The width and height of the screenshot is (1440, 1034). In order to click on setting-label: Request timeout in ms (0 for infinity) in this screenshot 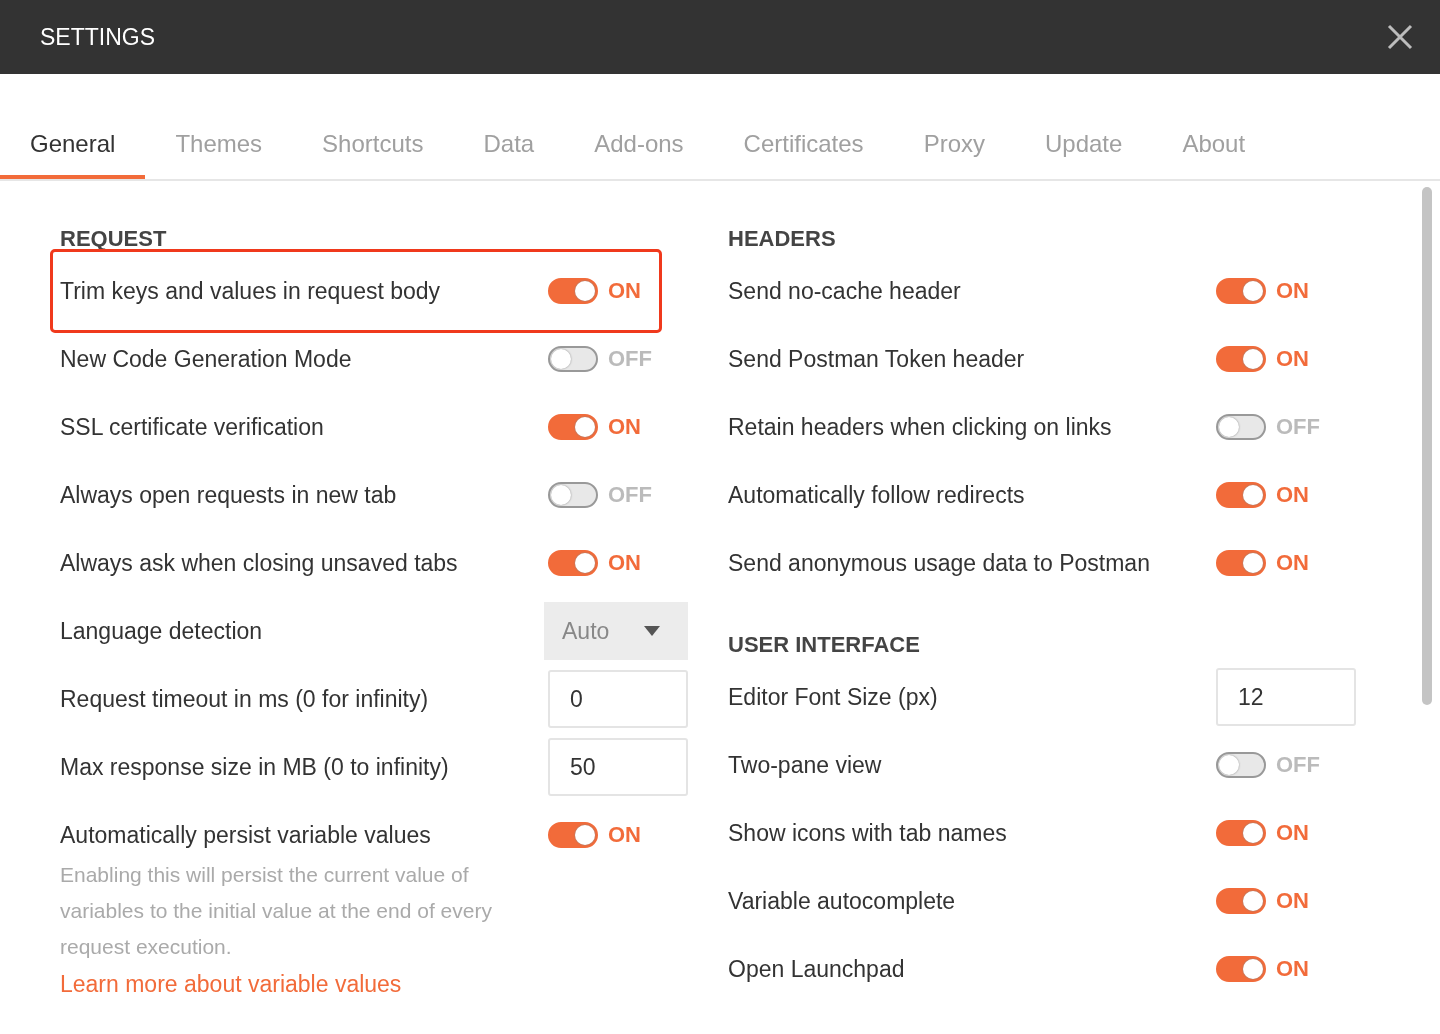, I will do `click(245, 699)`.